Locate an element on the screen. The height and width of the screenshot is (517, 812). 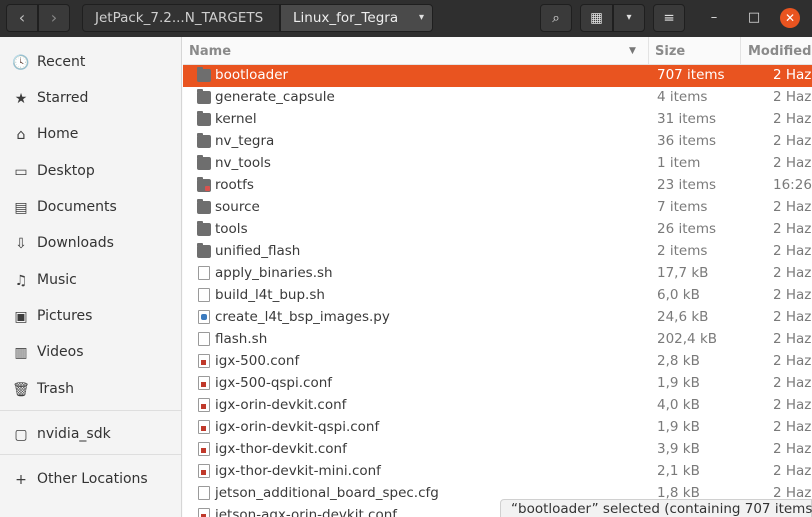
forward-button: › is located at coordinates (54, 18).